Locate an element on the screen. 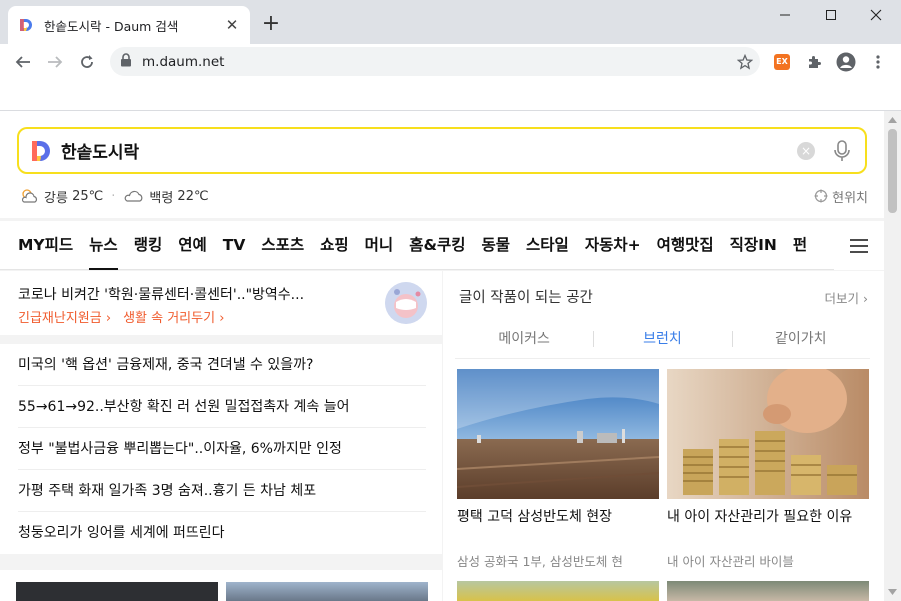 Image resolution: width=901 pixels, height=601 pixels. hamburger-menu-icon is located at coordinates (859, 245).